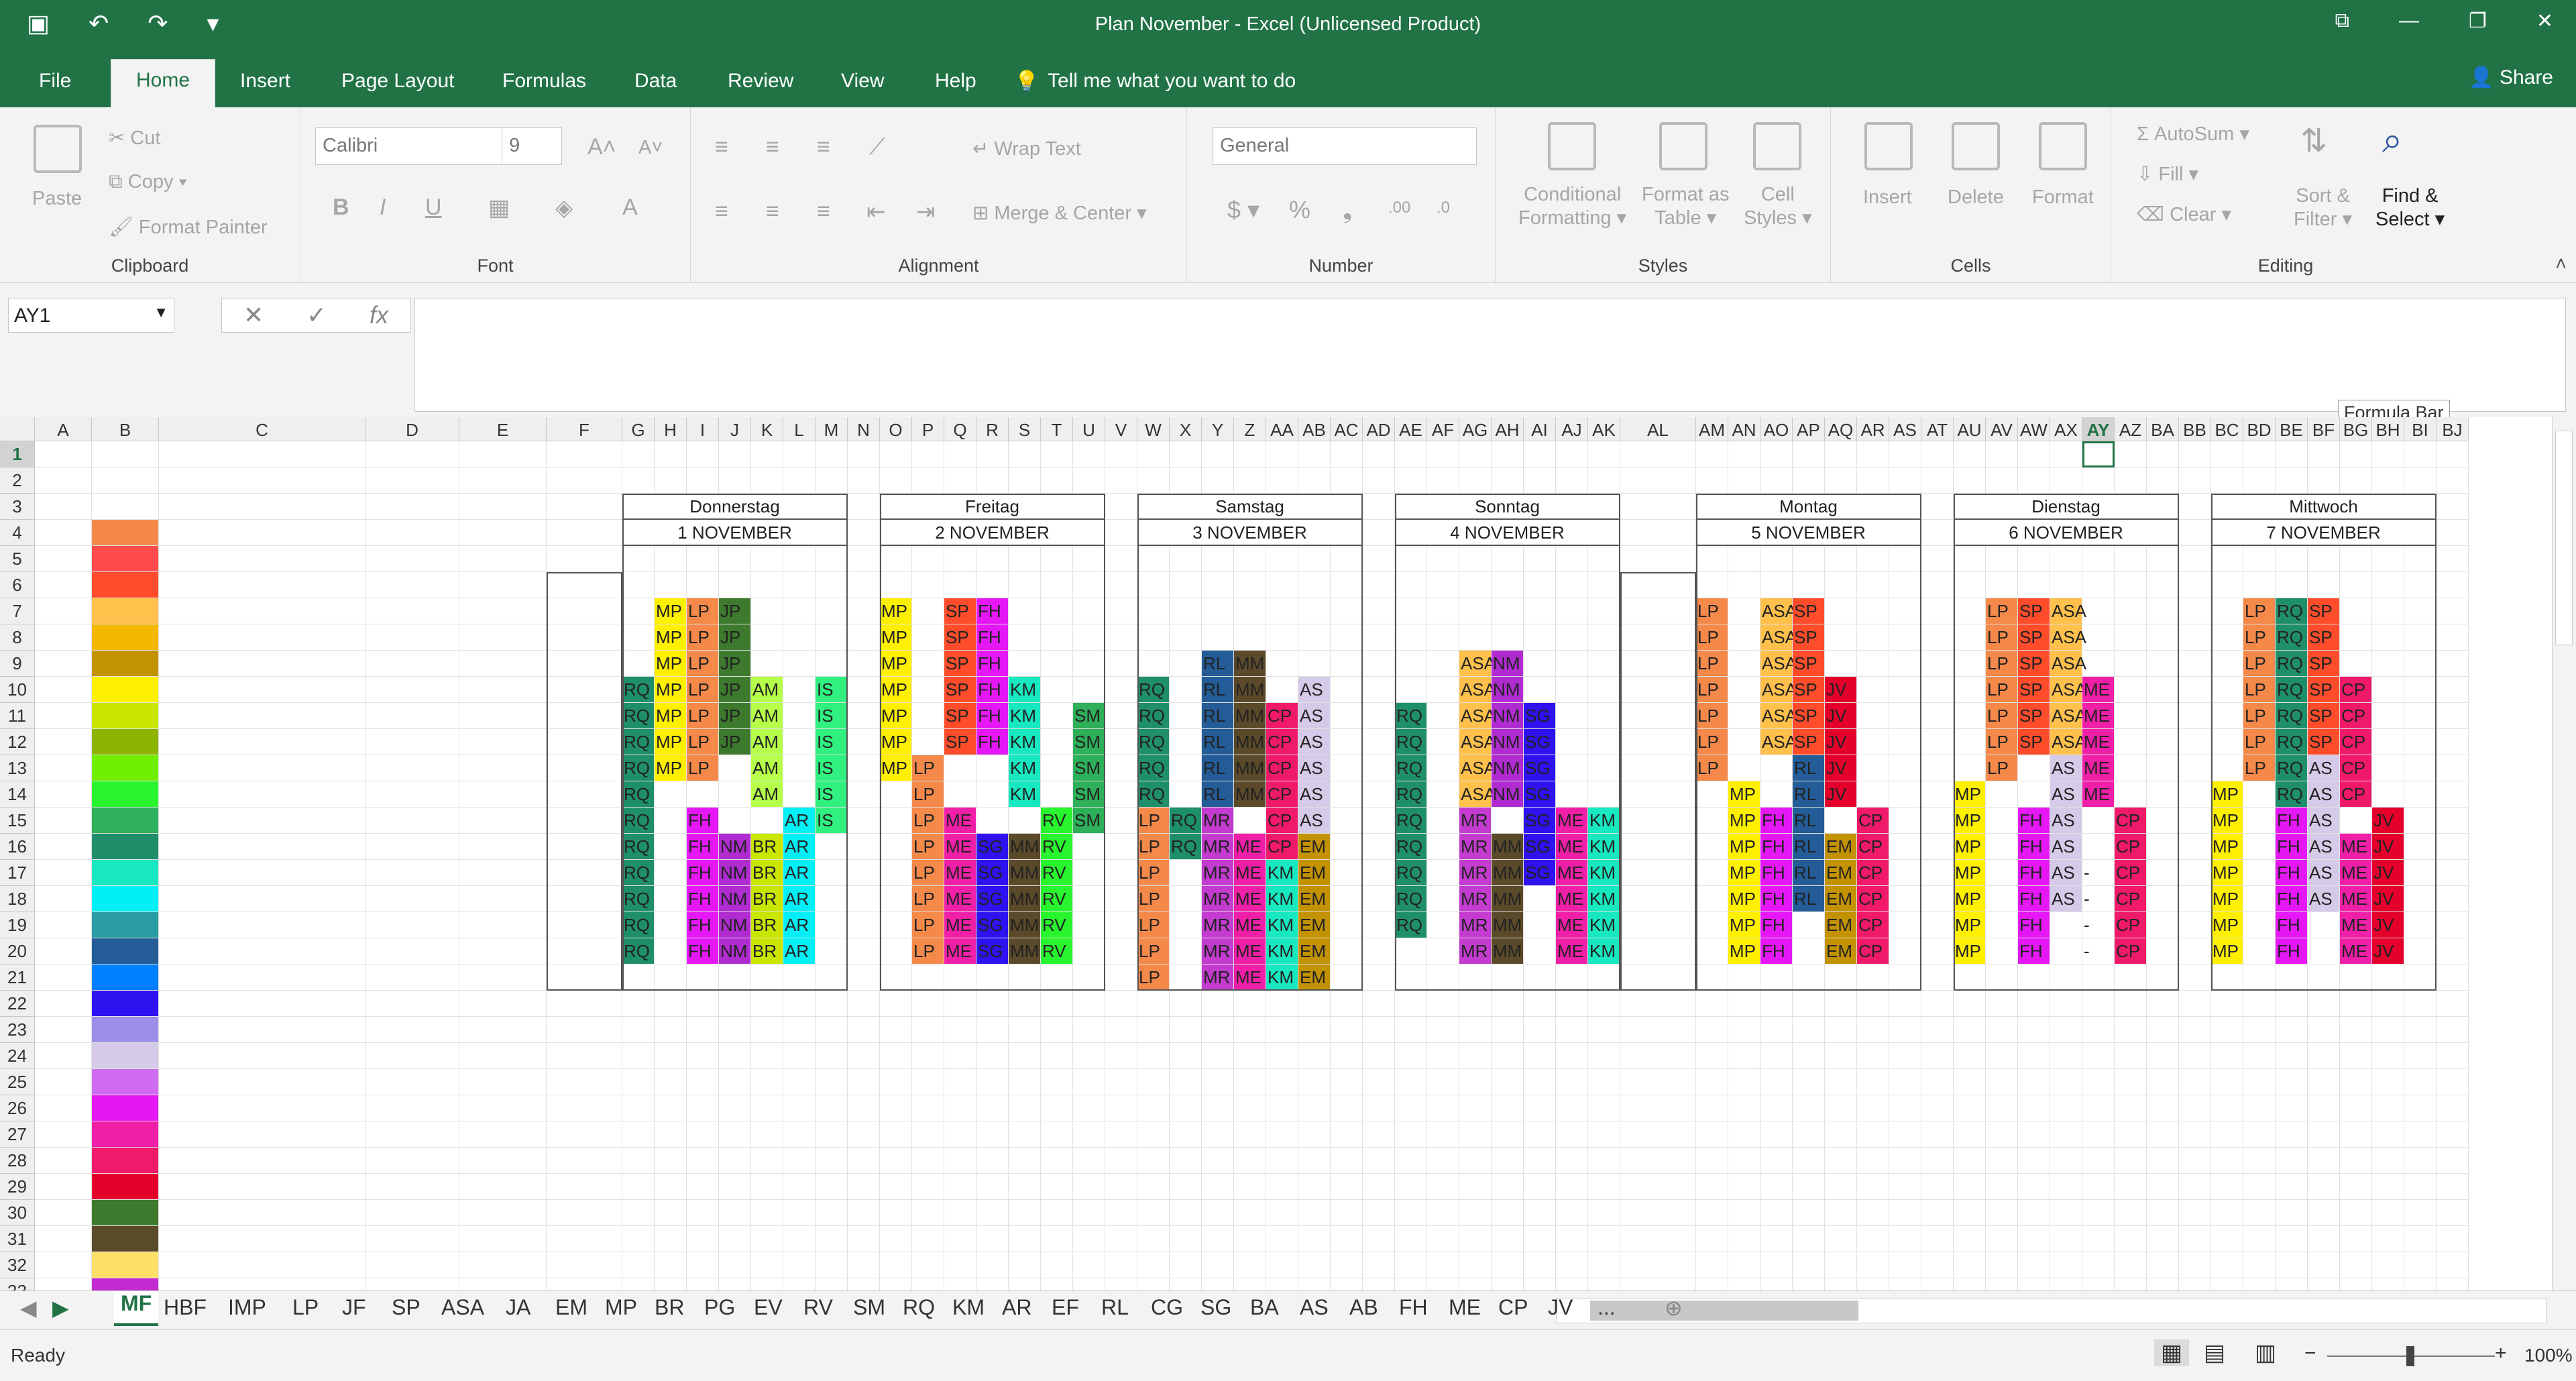  I want to click on tab-home: Home, so click(163, 83).